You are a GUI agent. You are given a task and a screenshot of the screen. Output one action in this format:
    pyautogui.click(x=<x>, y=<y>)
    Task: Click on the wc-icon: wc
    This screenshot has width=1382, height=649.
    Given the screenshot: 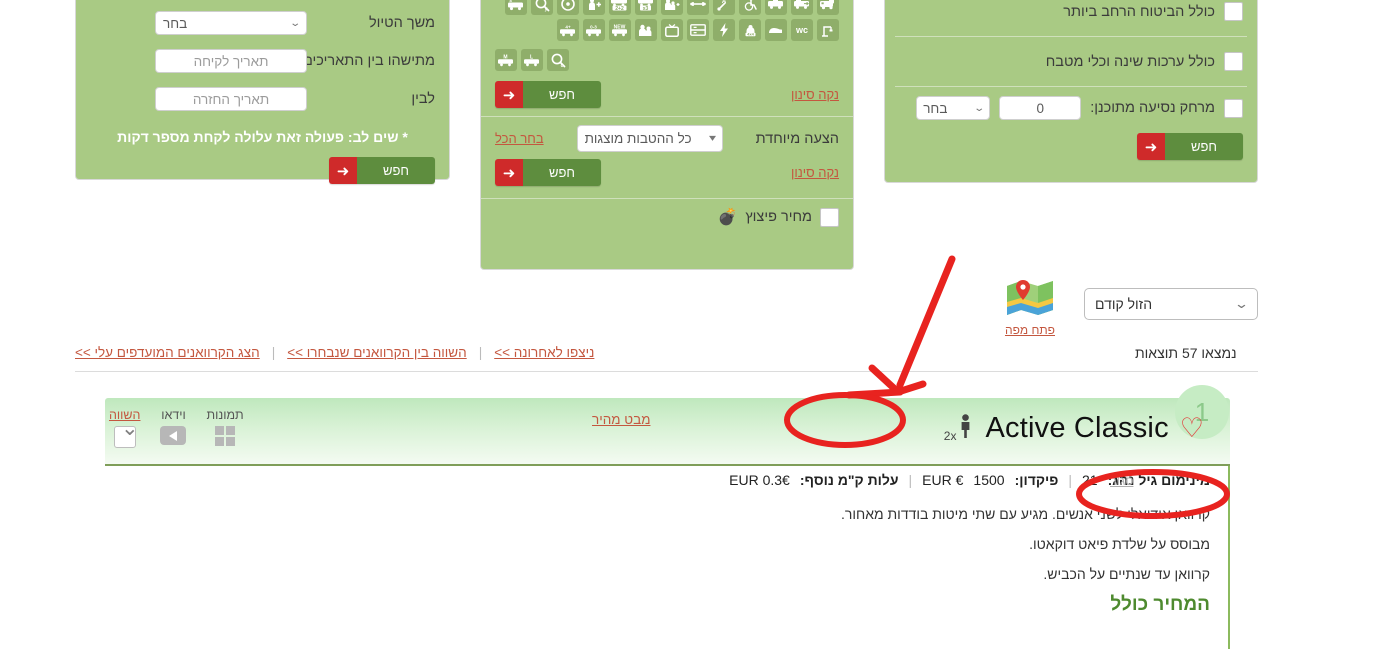 What is the action you would take?
    pyautogui.click(x=802, y=30)
    